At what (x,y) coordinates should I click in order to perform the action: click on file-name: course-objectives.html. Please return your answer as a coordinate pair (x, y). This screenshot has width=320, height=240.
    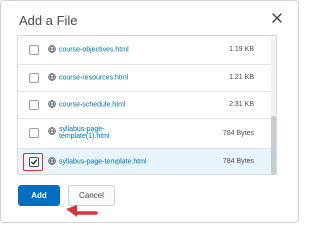
    Looking at the image, I should click on (94, 49).